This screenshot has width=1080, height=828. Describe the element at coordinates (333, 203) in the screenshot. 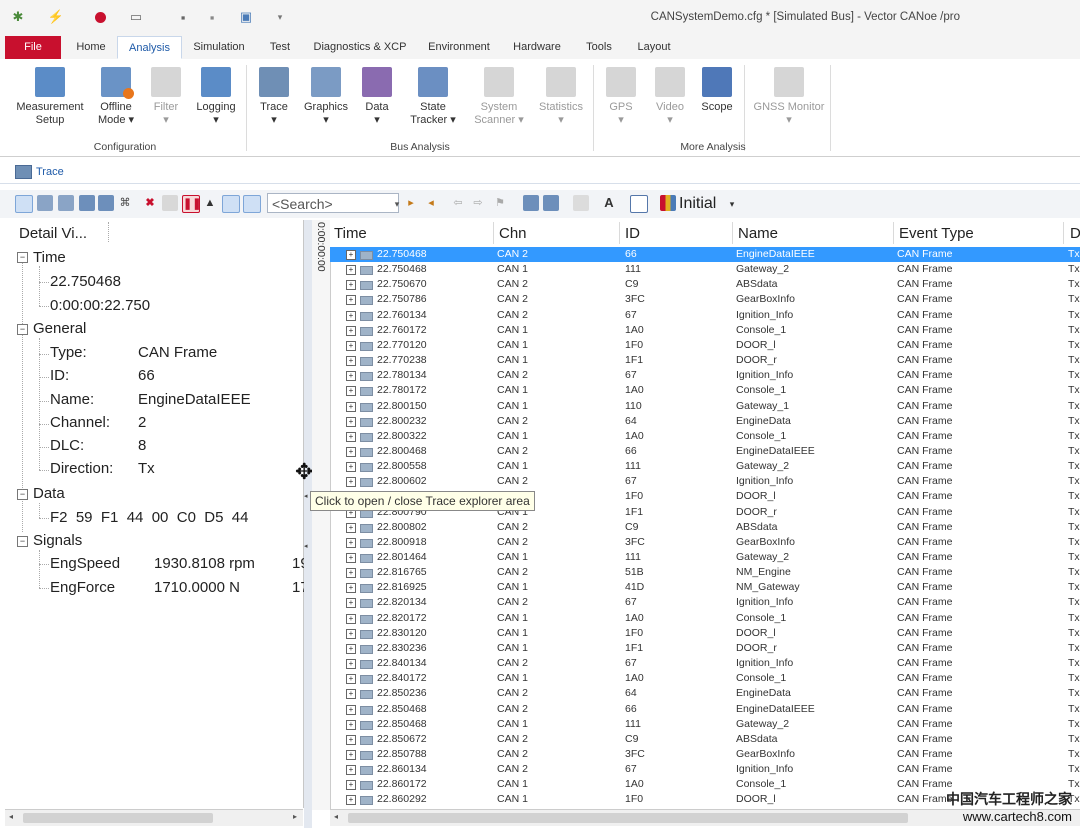

I see `search-input: <Search>` at that location.